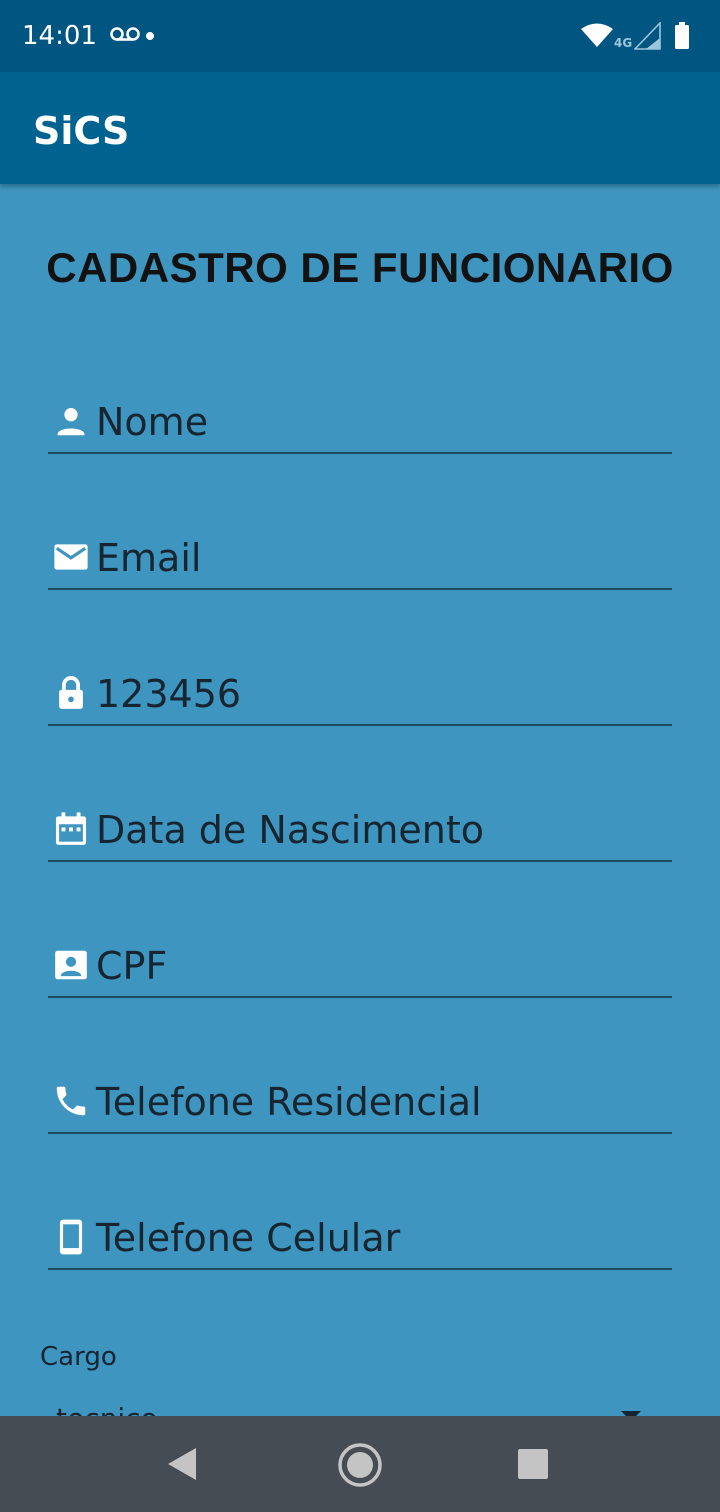  What do you see at coordinates (360, 36) in the screenshot?
I see `status-bar: 14:01 4G` at bounding box center [360, 36].